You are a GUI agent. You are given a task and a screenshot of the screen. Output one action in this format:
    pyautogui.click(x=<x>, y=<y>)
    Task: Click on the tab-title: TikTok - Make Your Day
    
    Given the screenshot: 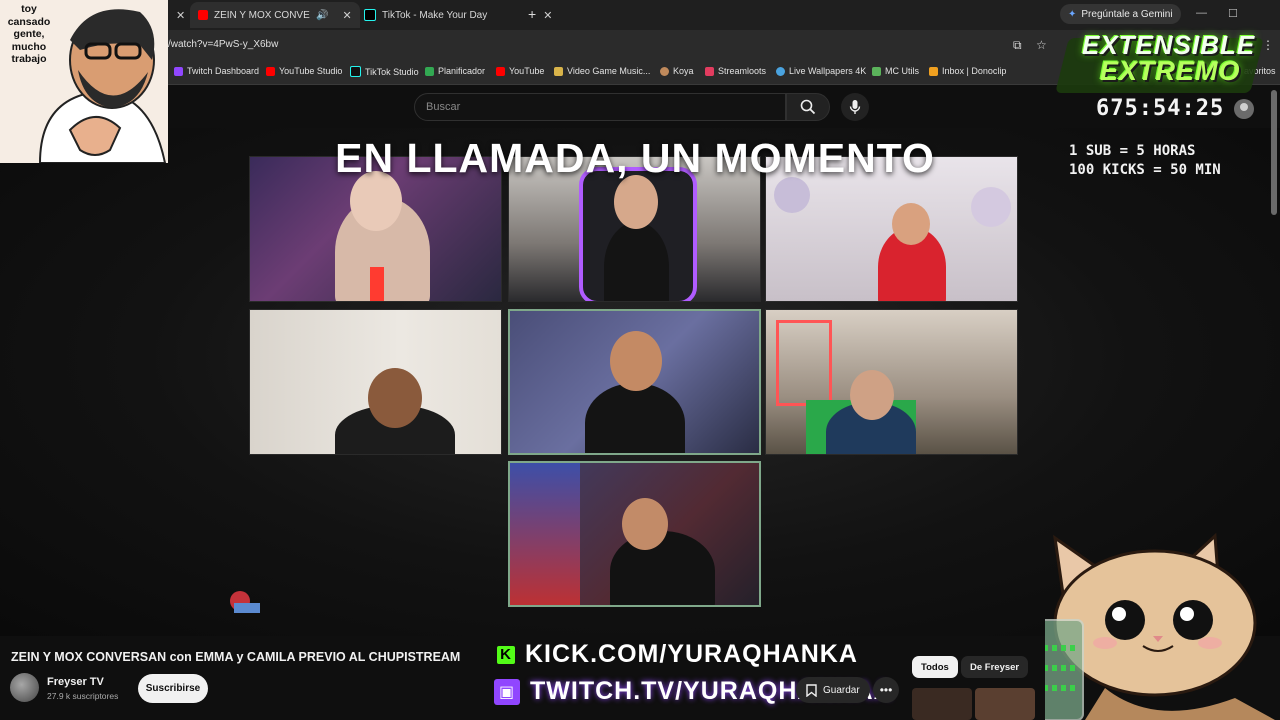 What is the action you would take?
    pyautogui.click(x=435, y=15)
    